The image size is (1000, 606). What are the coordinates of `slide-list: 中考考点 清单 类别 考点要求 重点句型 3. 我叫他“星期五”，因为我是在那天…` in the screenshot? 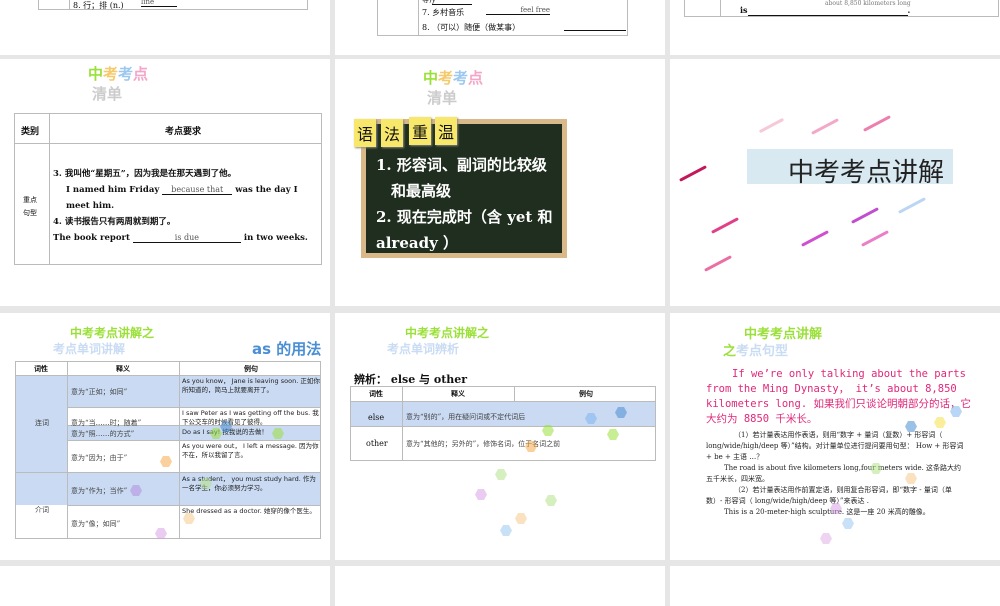 It's located at (165, 182).